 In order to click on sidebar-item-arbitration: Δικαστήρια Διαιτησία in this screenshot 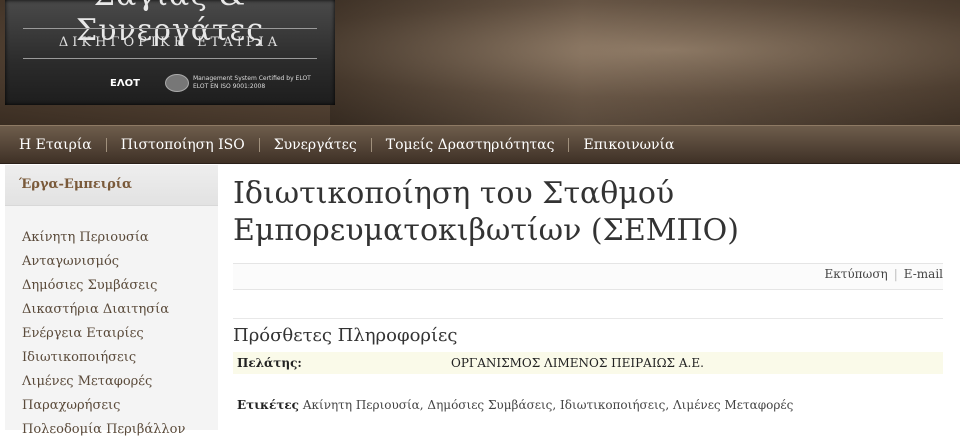, I will do `click(120, 310)`.